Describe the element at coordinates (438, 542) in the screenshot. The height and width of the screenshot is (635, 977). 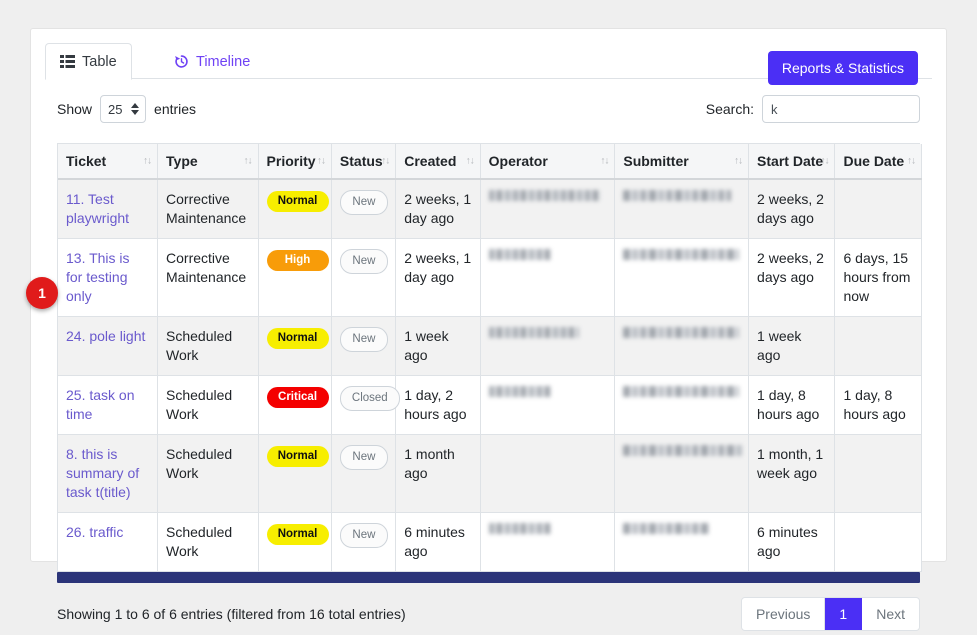
I see `cell-created: 6 minutes ago` at that location.